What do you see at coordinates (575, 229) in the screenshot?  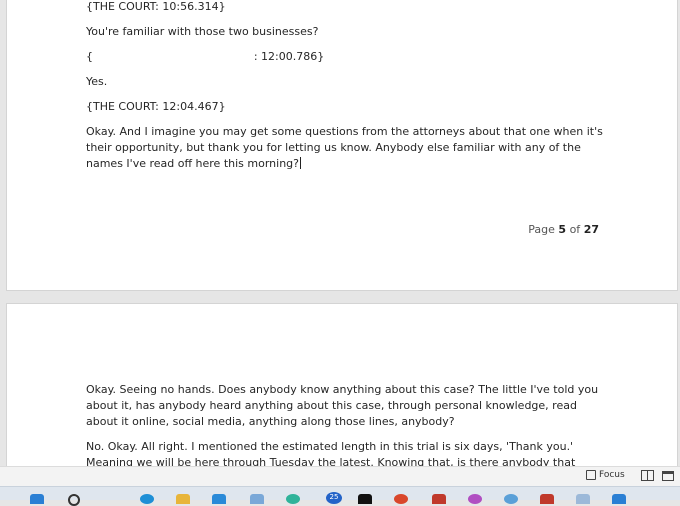 I see `page-of-label: of` at bounding box center [575, 229].